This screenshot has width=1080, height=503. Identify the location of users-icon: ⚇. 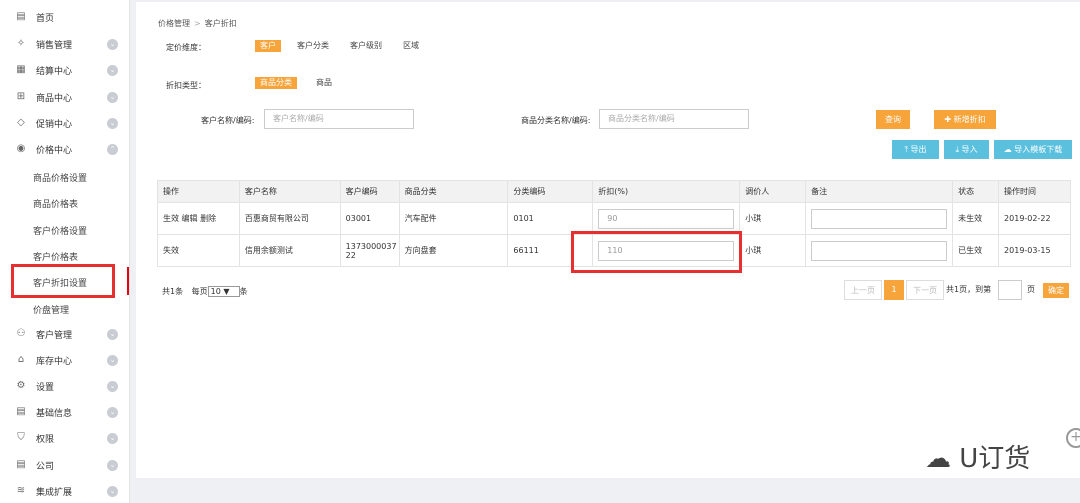
(21, 333).